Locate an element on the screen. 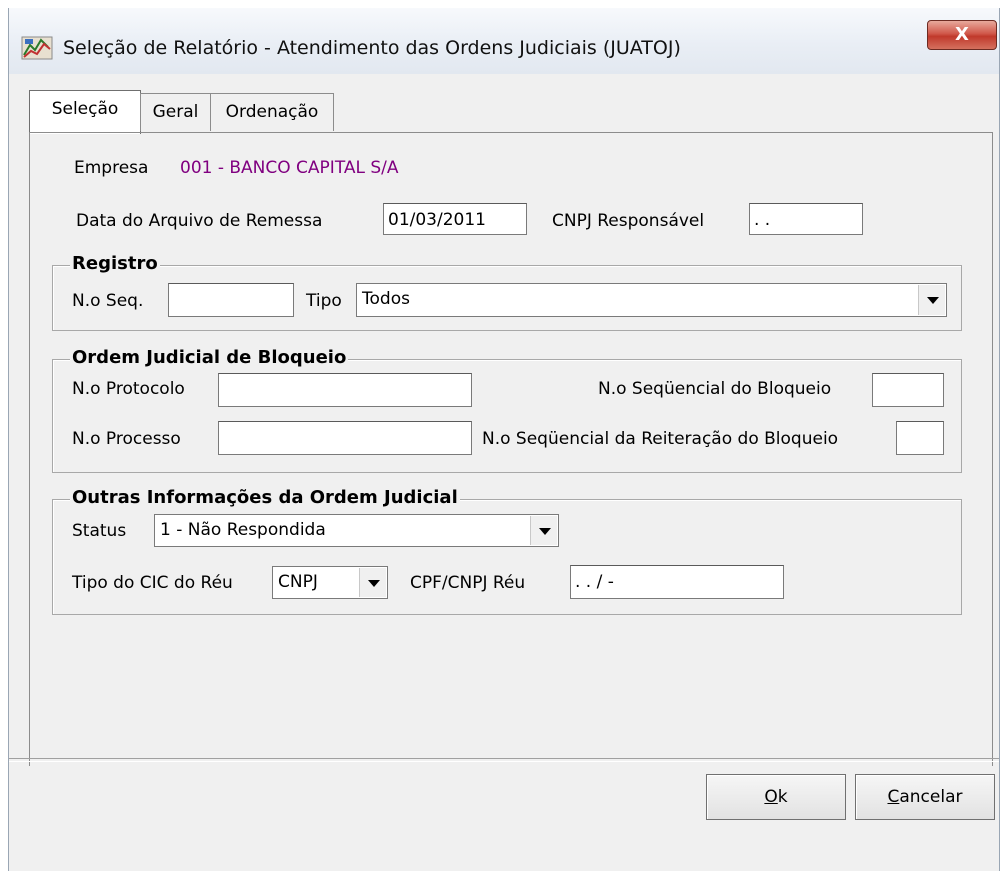 The image size is (1007, 871). report-app-icon is located at coordinates (38, 48).